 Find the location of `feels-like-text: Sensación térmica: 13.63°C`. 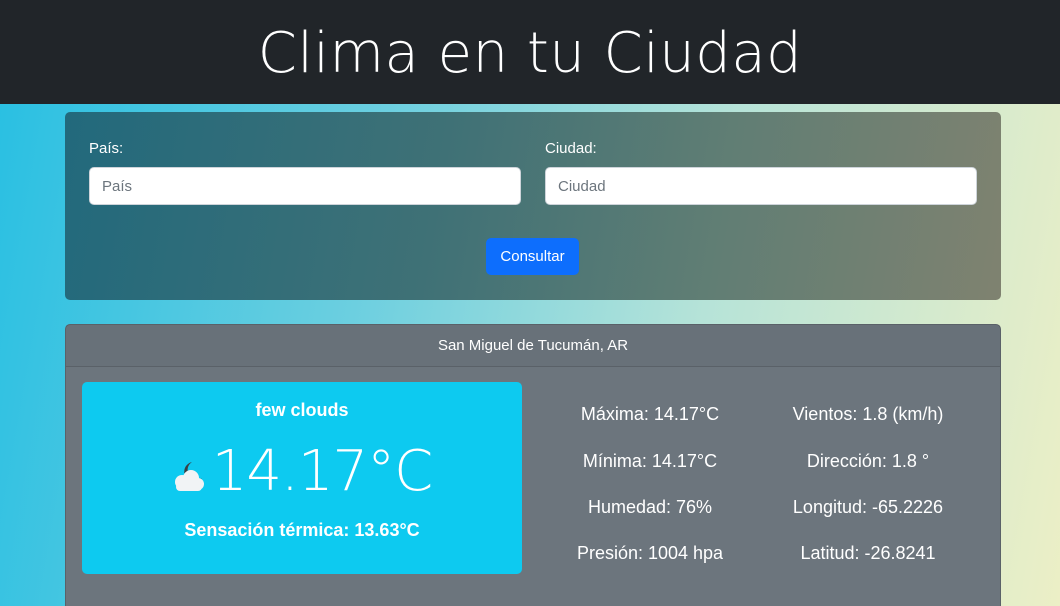

feels-like-text: Sensación térmica: 13.63°C is located at coordinates (302, 530).